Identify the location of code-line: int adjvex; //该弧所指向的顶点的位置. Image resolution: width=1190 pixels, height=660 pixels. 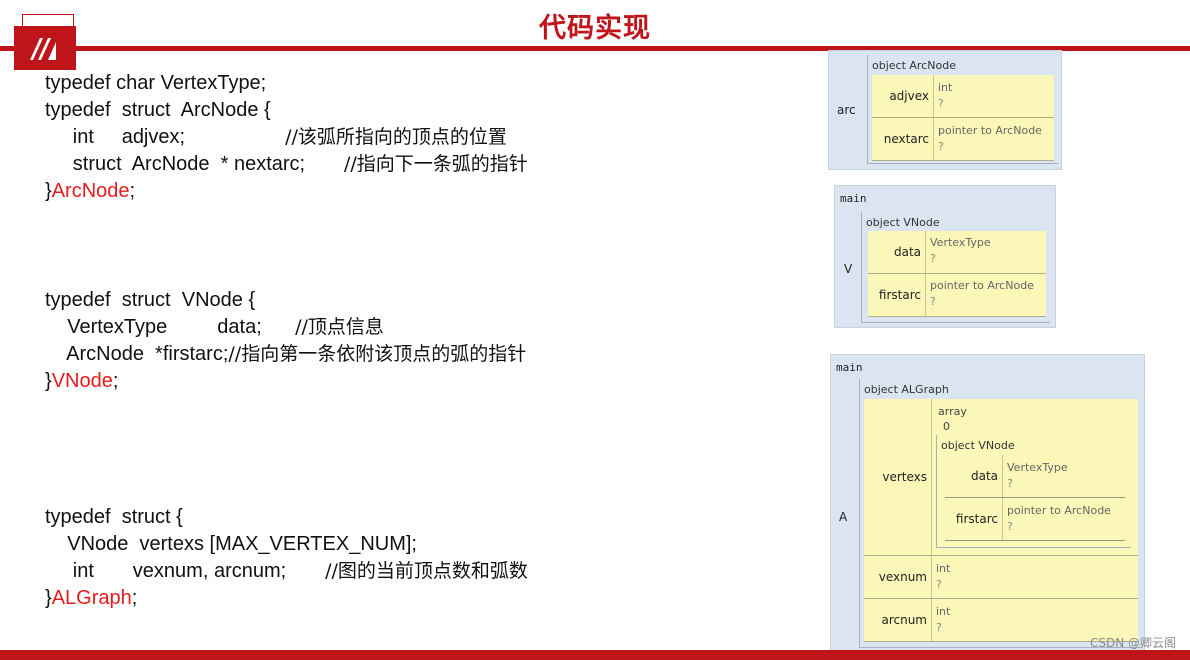
(276, 137).